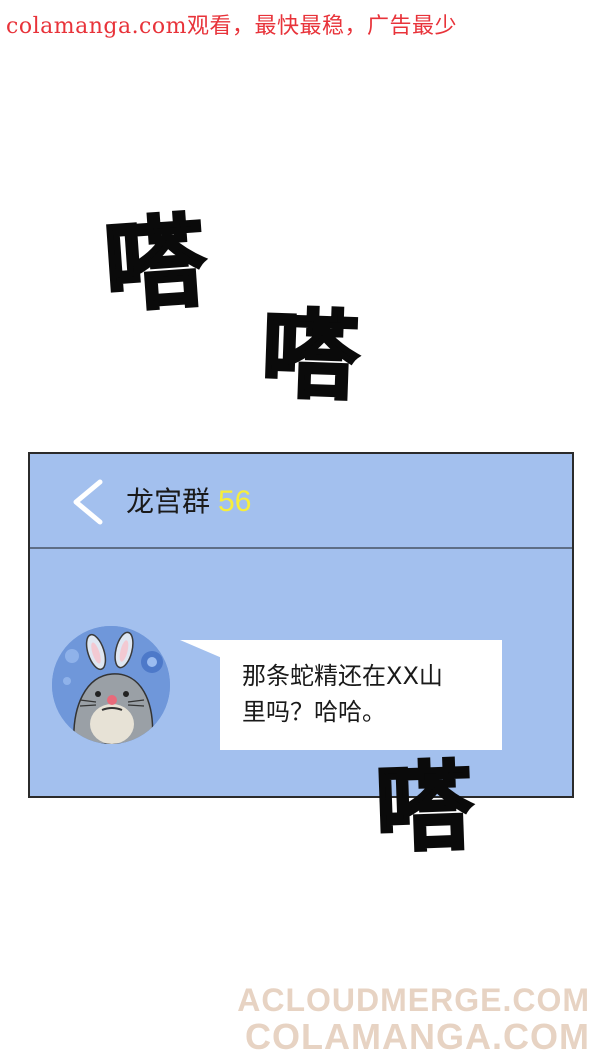 The image size is (600, 1057). I want to click on rabbit-seal-avatar-icon, so click(111, 685).